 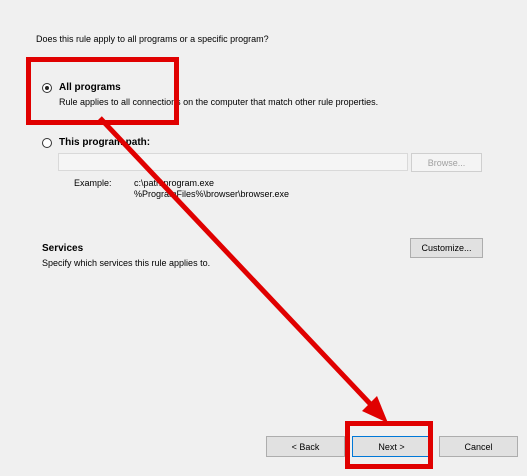 I want to click on arrow-head, so click(x=375, y=409).